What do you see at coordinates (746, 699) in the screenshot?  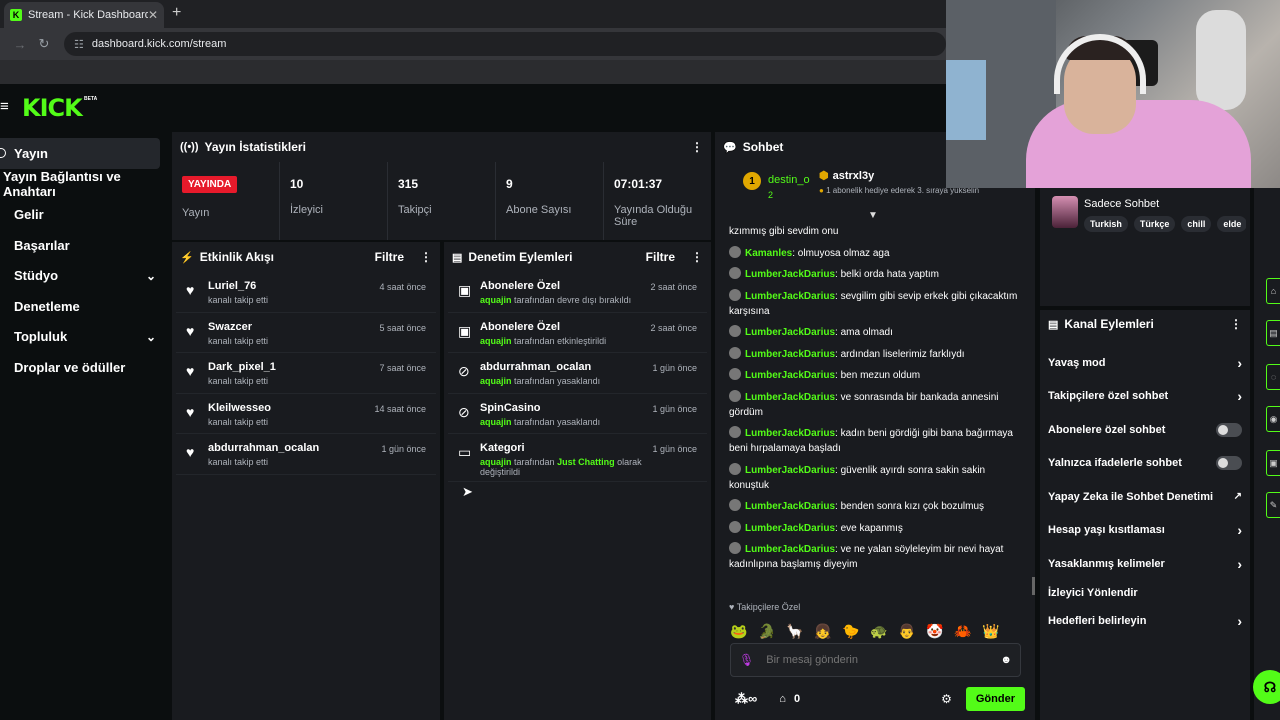 I see `influence-icon: ⁂∞` at bounding box center [746, 699].